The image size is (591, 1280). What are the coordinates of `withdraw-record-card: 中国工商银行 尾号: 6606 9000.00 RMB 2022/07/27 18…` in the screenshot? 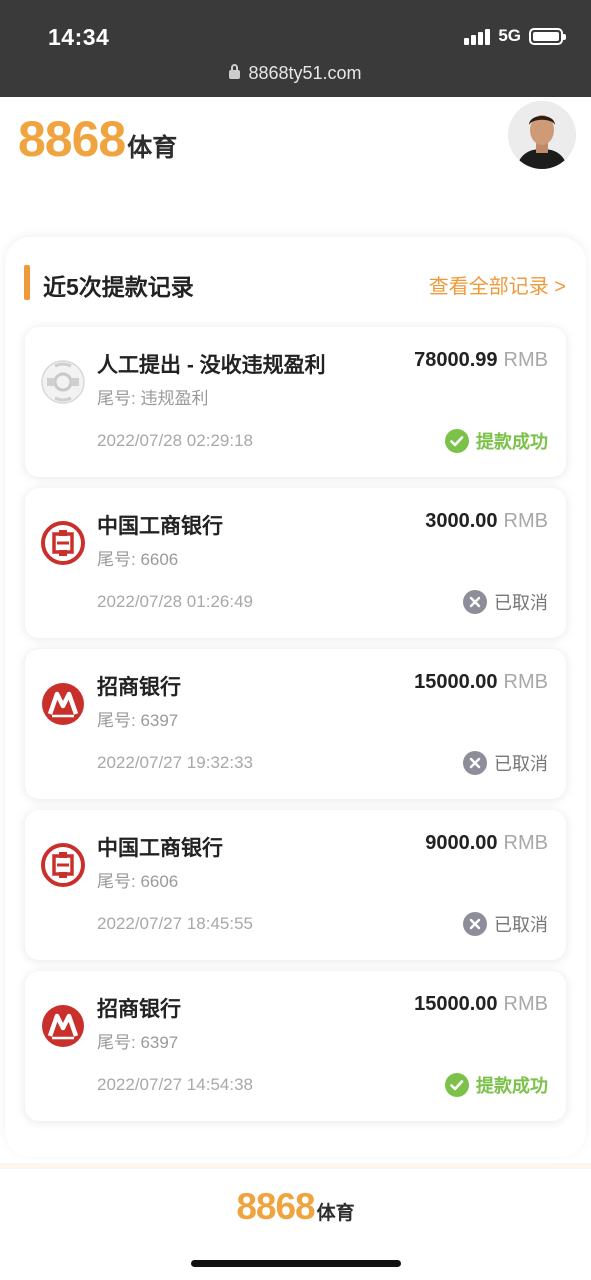 It's located at (295, 885).